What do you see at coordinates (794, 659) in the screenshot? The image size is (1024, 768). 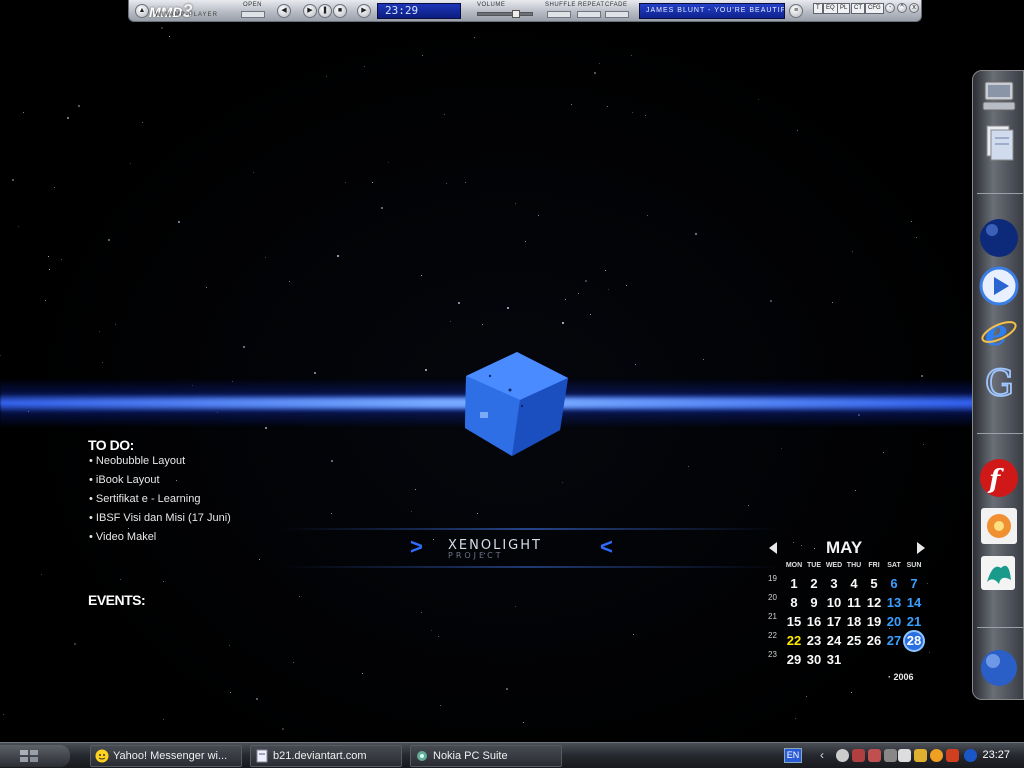 I see `calendar-day: 29` at bounding box center [794, 659].